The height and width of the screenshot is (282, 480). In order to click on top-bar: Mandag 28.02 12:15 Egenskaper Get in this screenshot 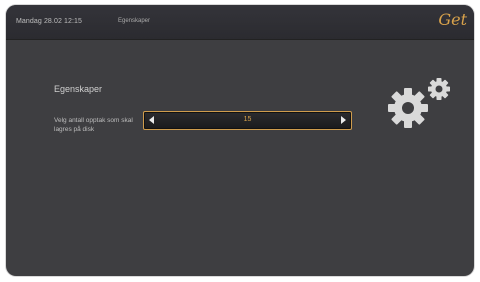, I will do `click(240, 22)`.